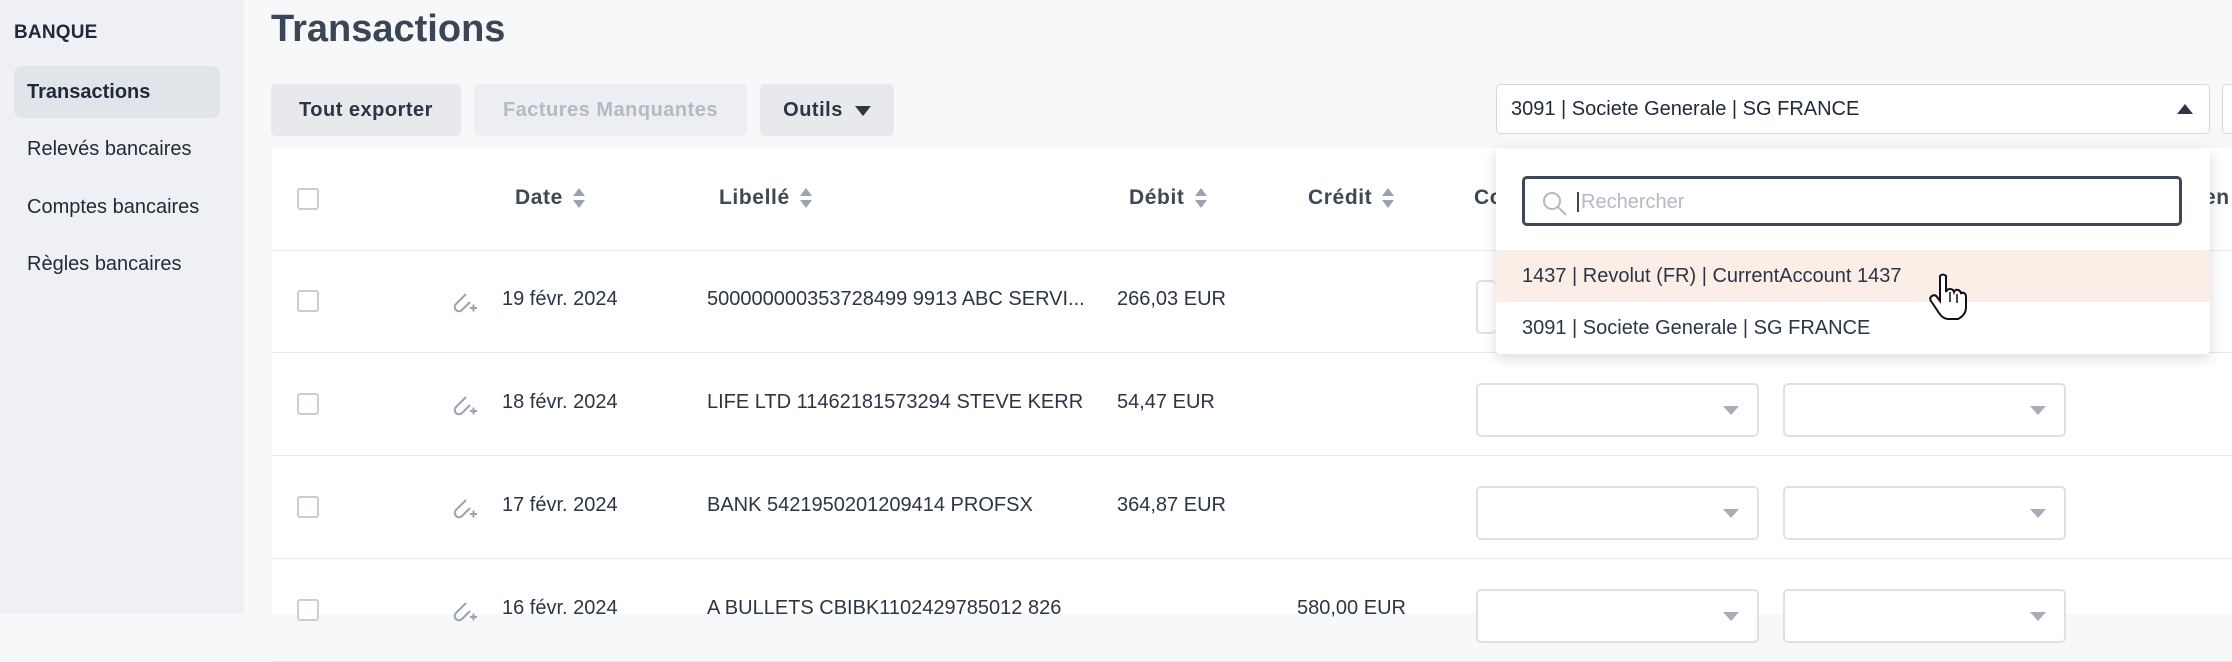 This screenshot has width=2232, height=662. I want to click on sidebar-section-title: BANQUE, so click(56, 32).